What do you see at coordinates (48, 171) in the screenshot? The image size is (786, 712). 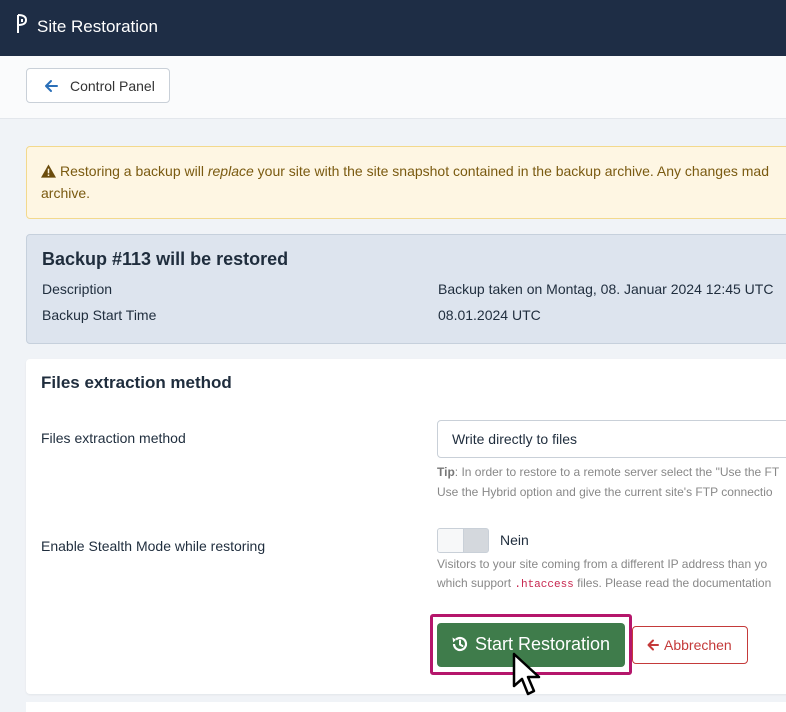 I see `warning-icon` at bounding box center [48, 171].